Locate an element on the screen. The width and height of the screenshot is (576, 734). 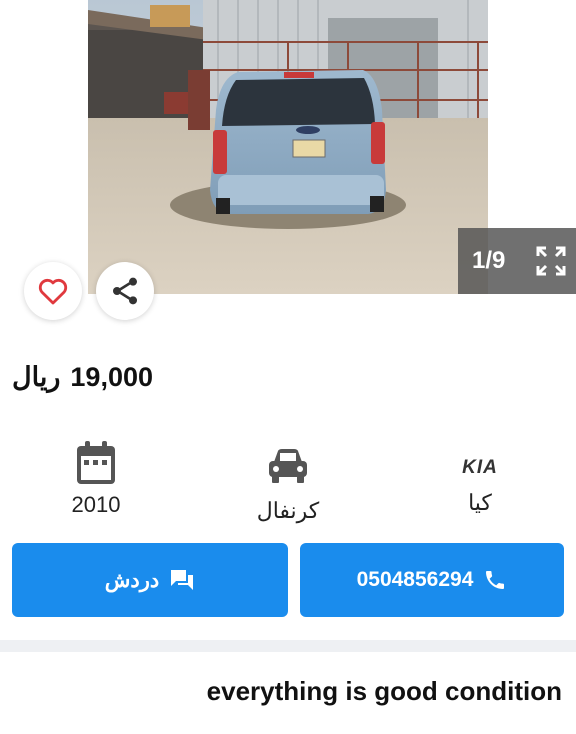
kia-logo-icon: KIA is located at coordinates (480, 466).